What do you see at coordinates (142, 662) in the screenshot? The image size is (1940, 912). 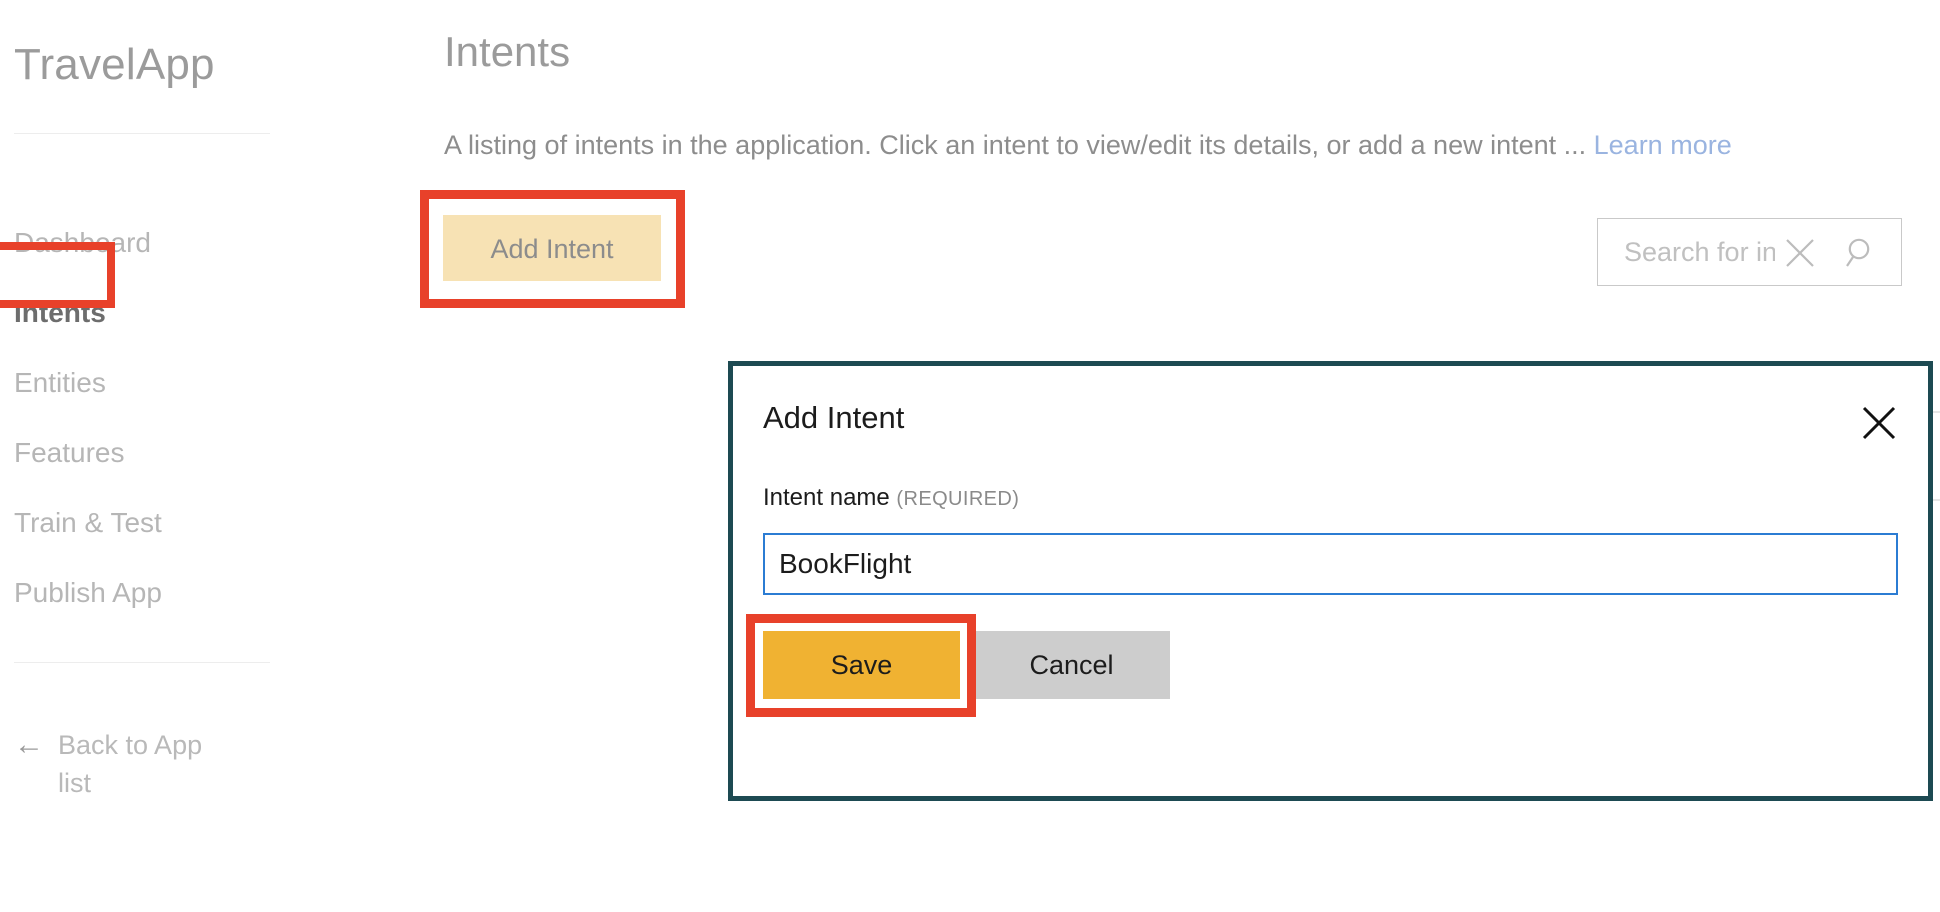 I see `sidebar-divider-bottom` at bounding box center [142, 662].